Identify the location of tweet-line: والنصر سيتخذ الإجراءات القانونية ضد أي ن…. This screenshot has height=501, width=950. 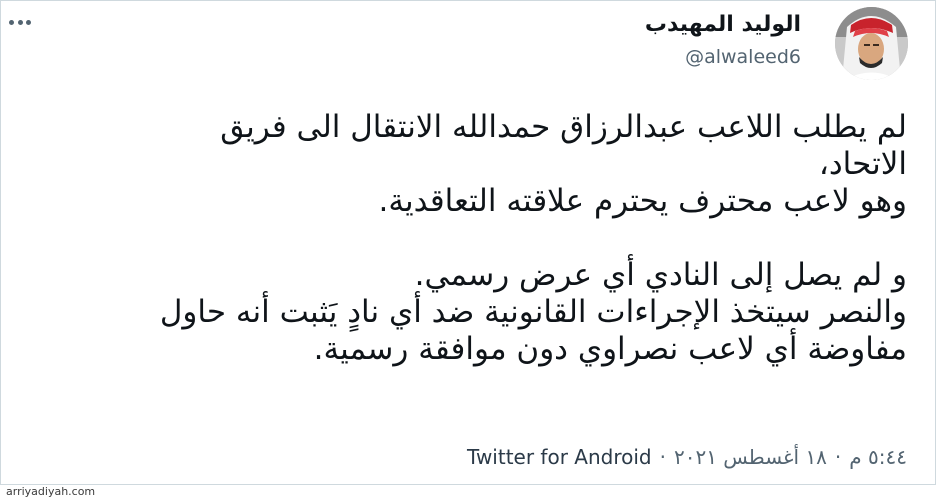
(533, 312).